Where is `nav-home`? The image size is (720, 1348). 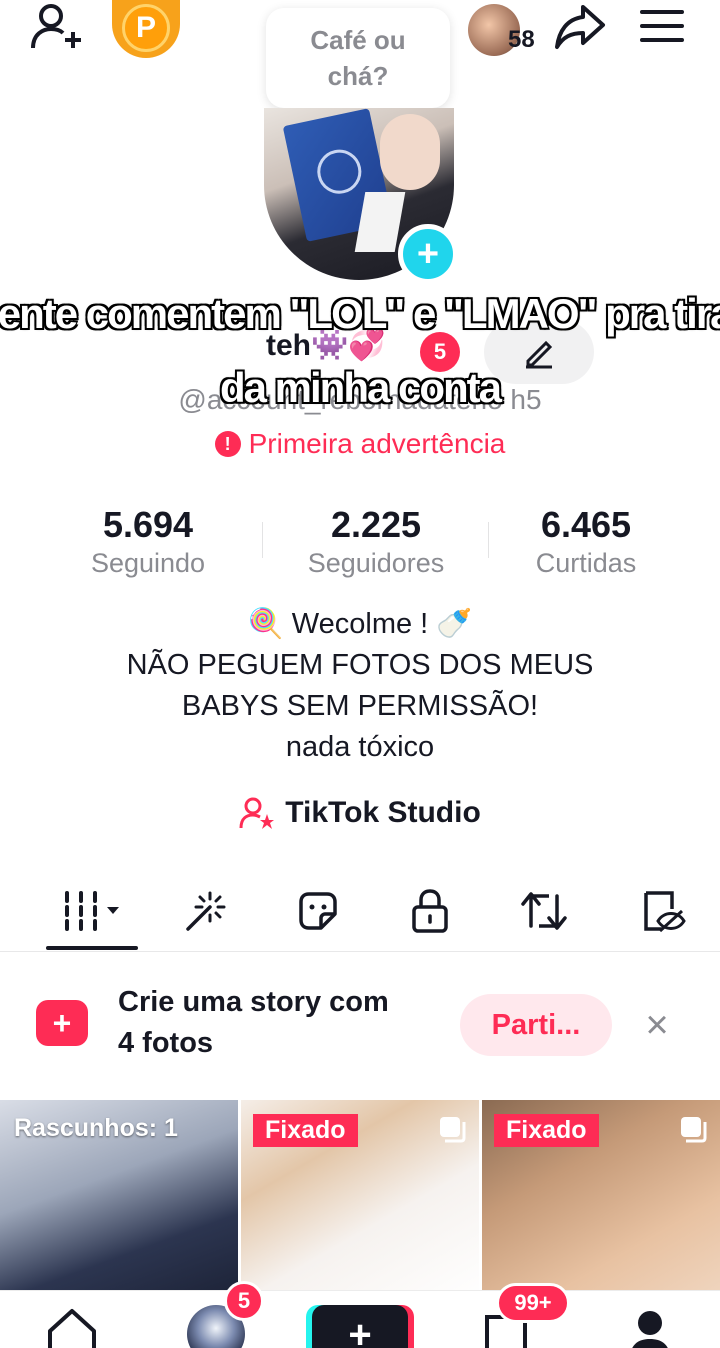
nav-home is located at coordinates (72, 1319).